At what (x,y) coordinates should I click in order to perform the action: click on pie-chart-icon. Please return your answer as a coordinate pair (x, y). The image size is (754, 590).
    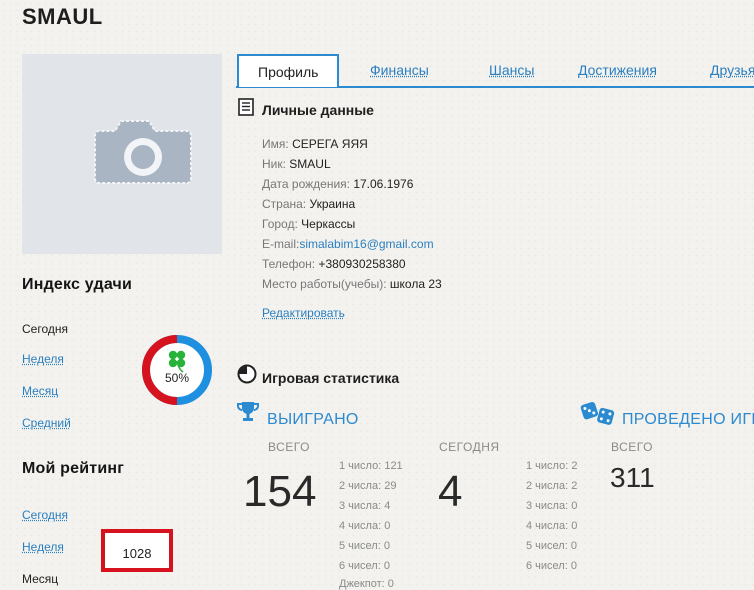
    Looking at the image, I should click on (247, 374).